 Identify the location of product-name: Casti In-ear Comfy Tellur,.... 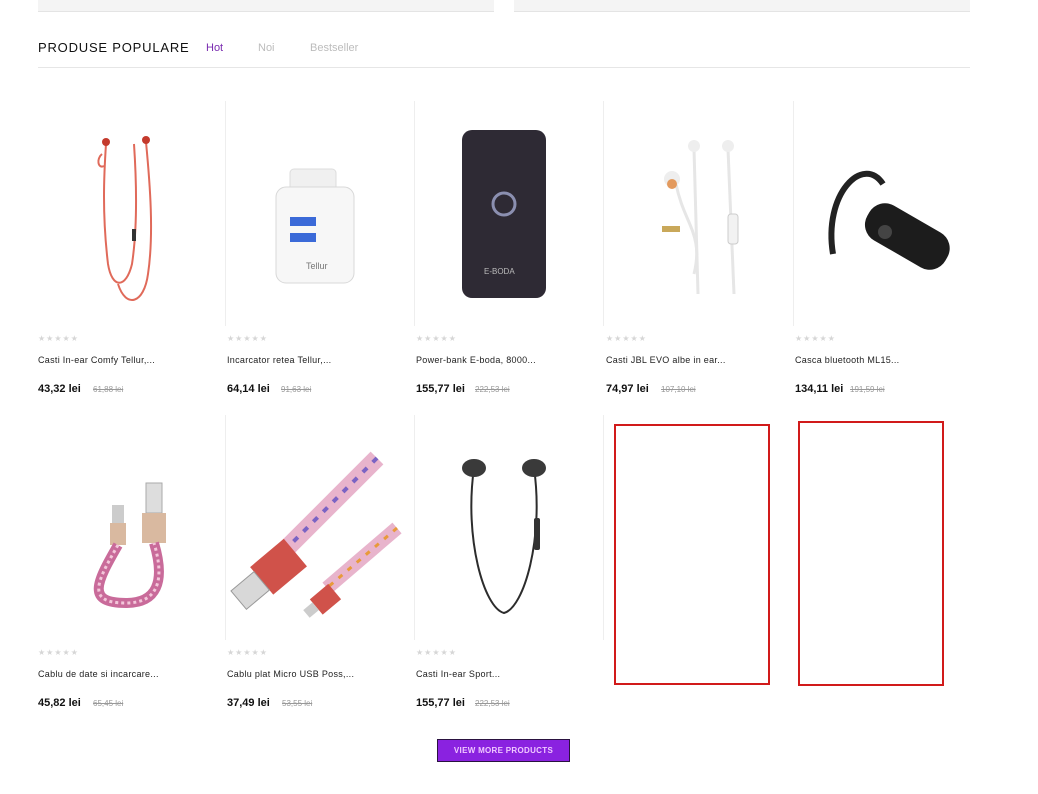
(96, 360).